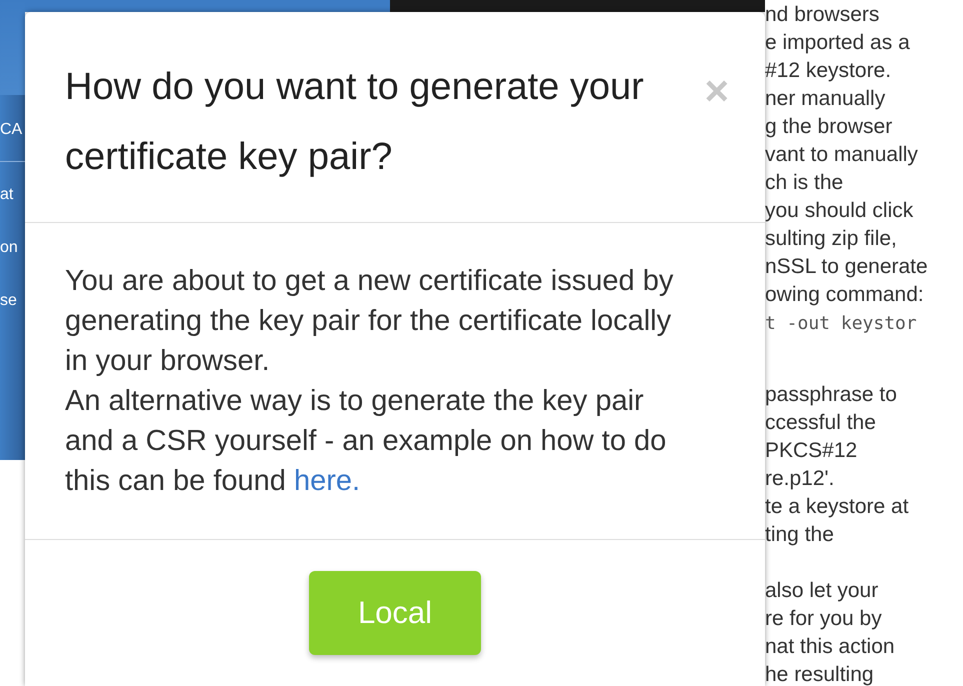 Image resolution: width=963 pixels, height=686 pixels. What do you see at coordinates (822, 15) in the screenshot?
I see `text-line: nd browsers` at bounding box center [822, 15].